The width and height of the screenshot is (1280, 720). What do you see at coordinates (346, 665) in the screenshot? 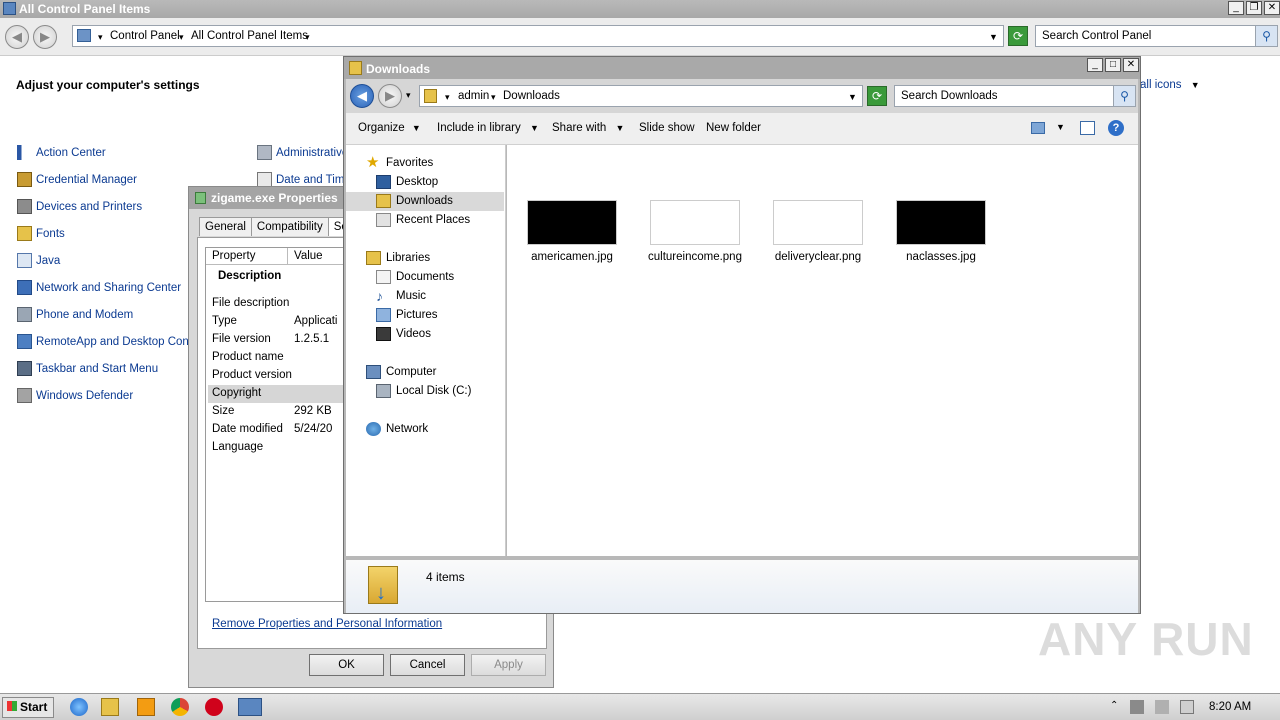
I see `ok-button: OK` at bounding box center [346, 665].